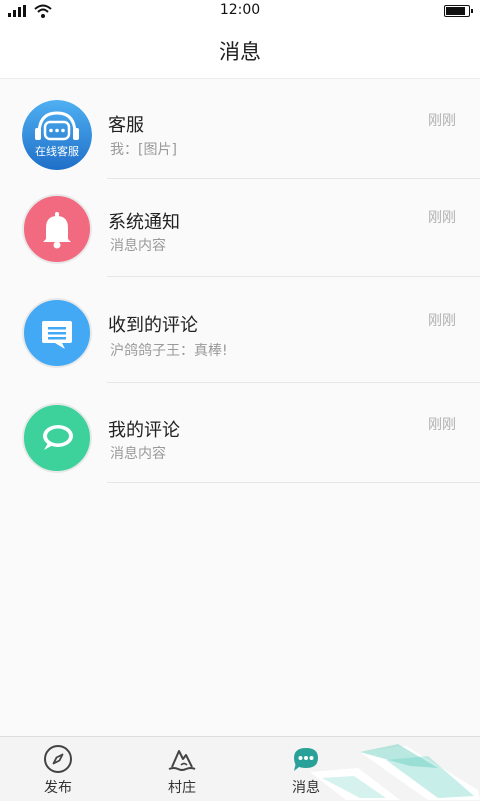 The height and width of the screenshot is (801, 480). I want to click on comment-avatar, so click(57, 333).